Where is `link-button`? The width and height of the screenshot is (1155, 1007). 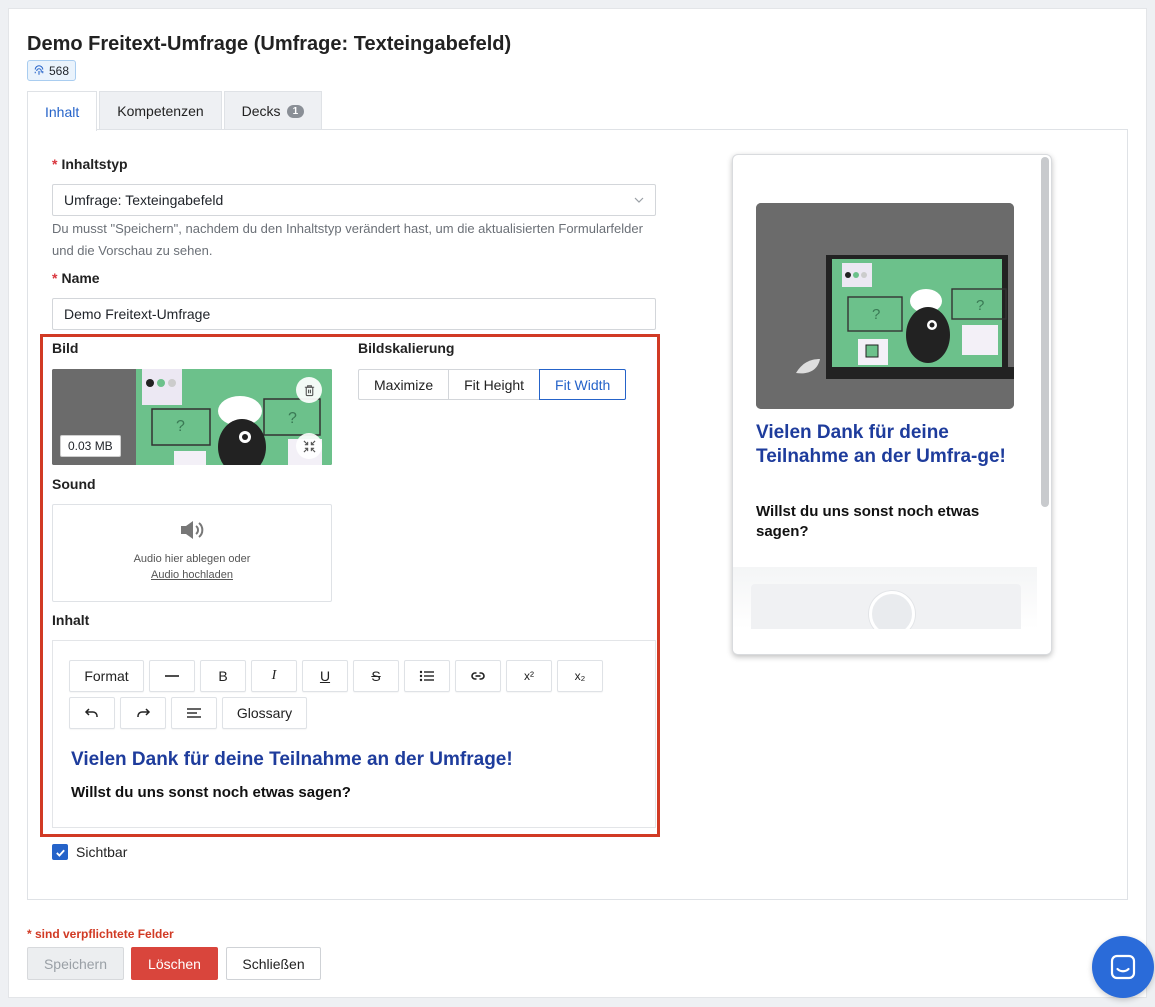 link-button is located at coordinates (478, 676).